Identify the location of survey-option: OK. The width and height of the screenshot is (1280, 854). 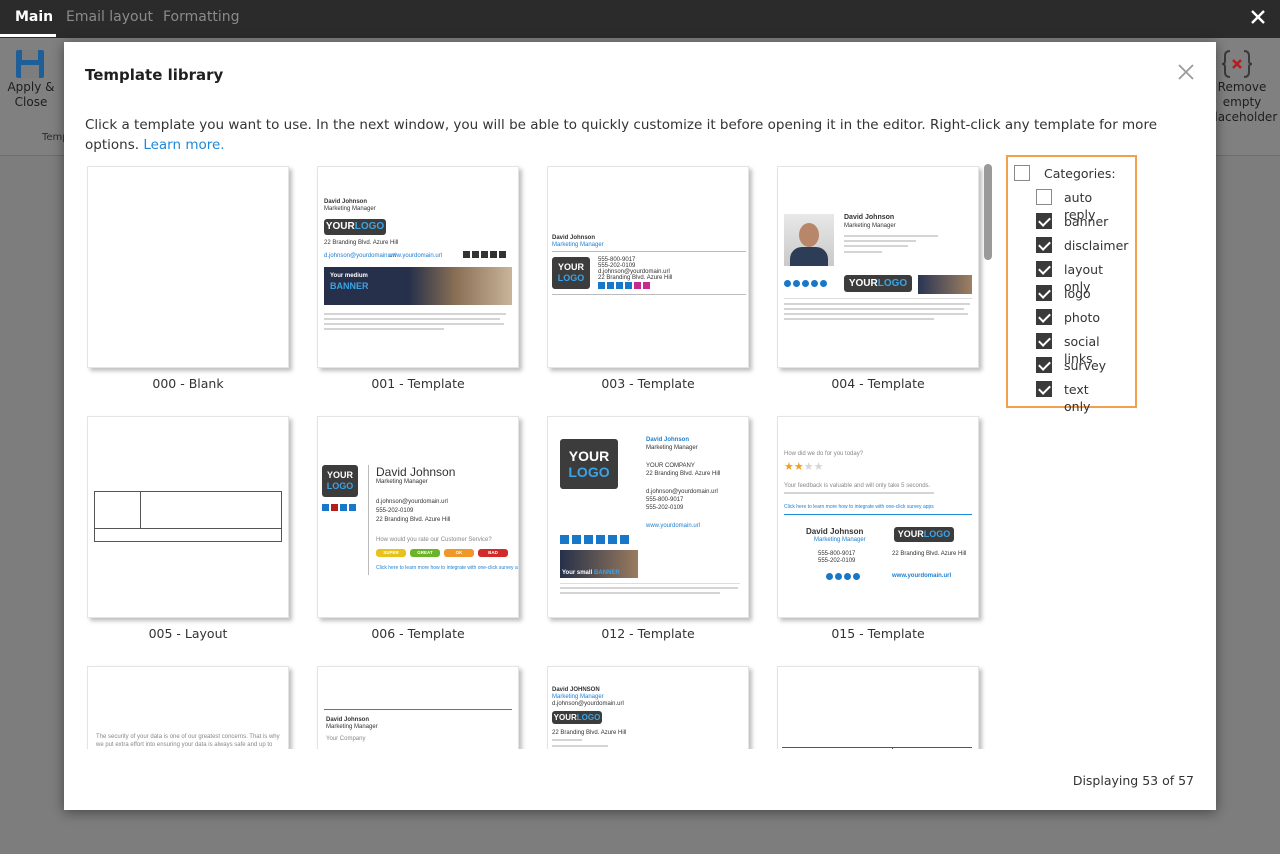
(459, 553).